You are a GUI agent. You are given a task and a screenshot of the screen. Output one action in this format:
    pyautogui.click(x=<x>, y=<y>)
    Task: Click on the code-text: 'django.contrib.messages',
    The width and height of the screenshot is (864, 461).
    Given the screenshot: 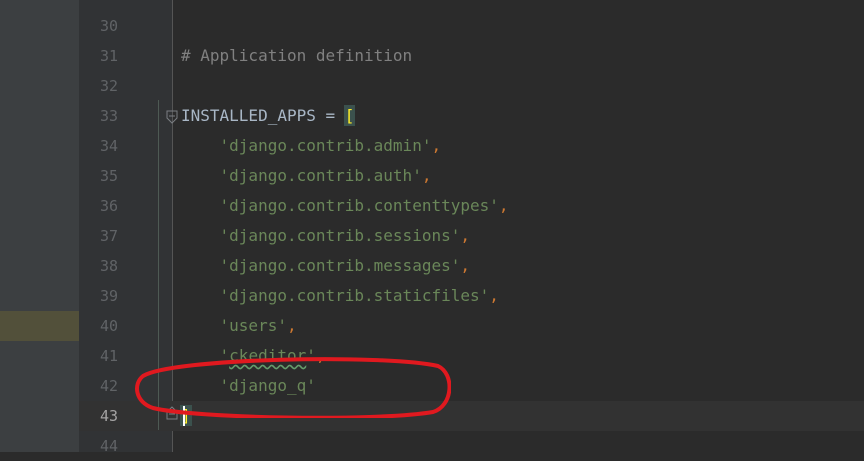 What is the action you would take?
    pyautogui.click(x=325, y=266)
    